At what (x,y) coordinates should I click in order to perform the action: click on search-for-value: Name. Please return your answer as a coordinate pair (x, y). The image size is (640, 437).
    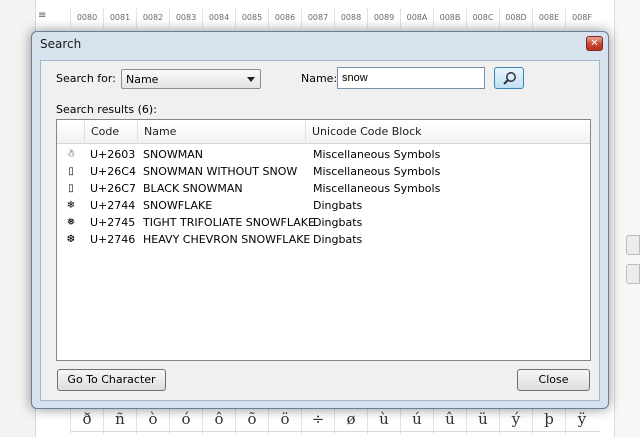
    Looking at the image, I should click on (142, 79).